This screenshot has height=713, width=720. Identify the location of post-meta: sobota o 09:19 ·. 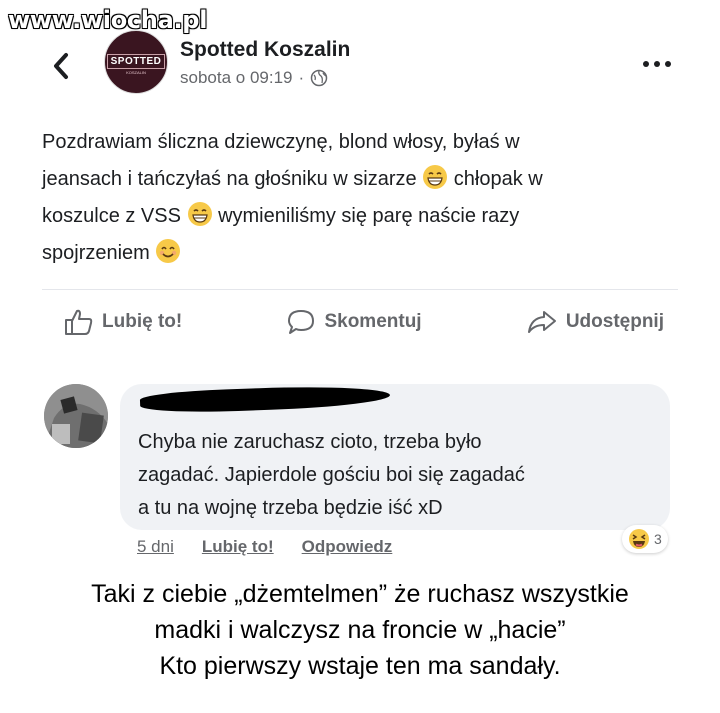
(254, 78).